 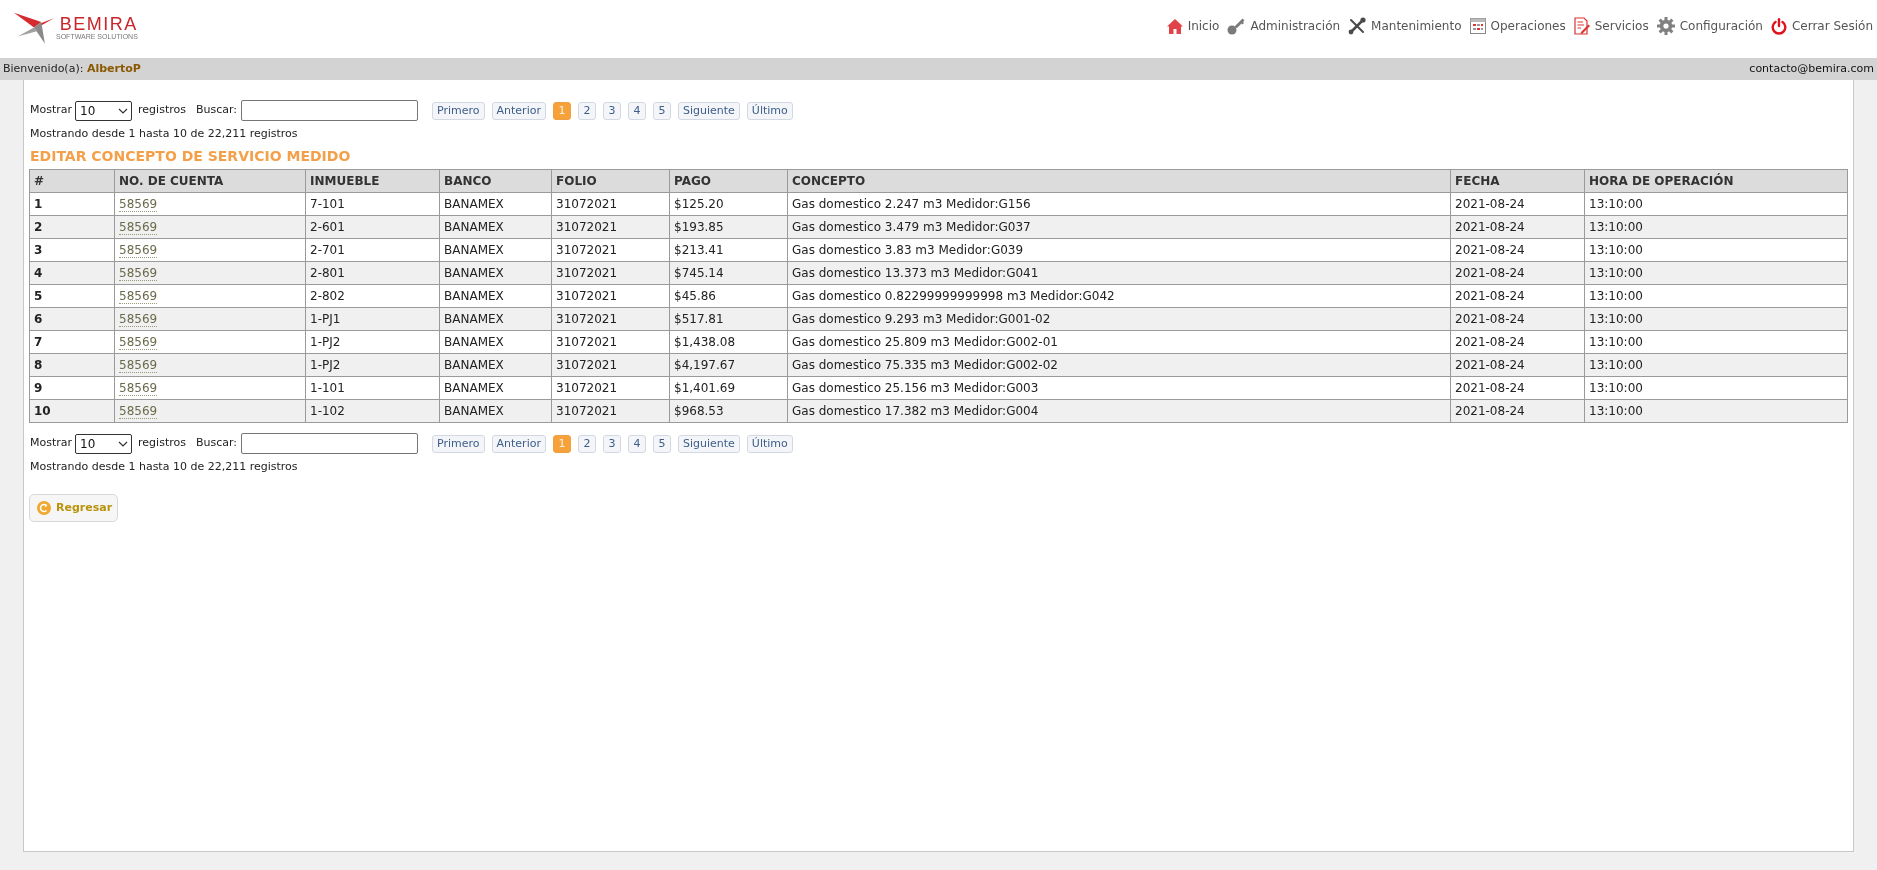 I want to click on column-header: INMUEBLE, so click(x=372, y=181).